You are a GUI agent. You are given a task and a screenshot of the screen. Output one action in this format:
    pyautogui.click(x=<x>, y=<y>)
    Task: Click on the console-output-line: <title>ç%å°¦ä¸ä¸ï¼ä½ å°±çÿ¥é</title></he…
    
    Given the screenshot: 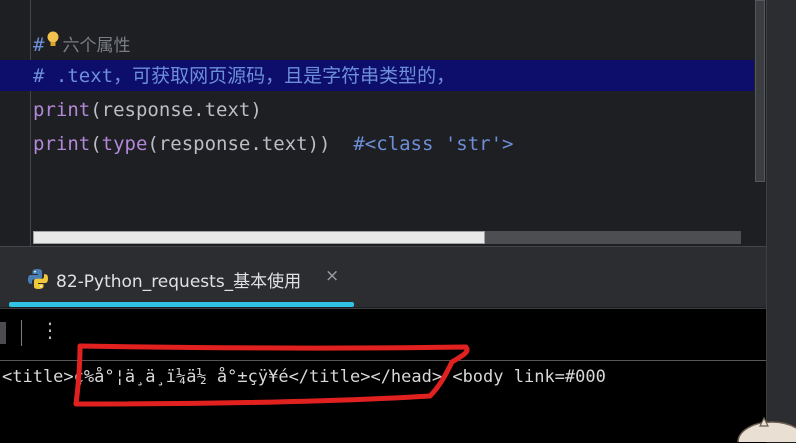 What is the action you would take?
    pyautogui.click(x=304, y=377)
    